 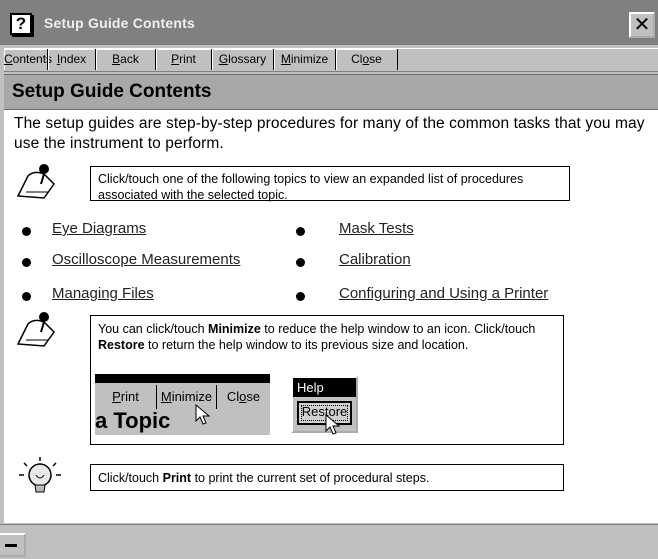 What do you see at coordinates (119, 23) in the screenshot?
I see `window-title: Setup Guide Contents` at bounding box center [119, 23].